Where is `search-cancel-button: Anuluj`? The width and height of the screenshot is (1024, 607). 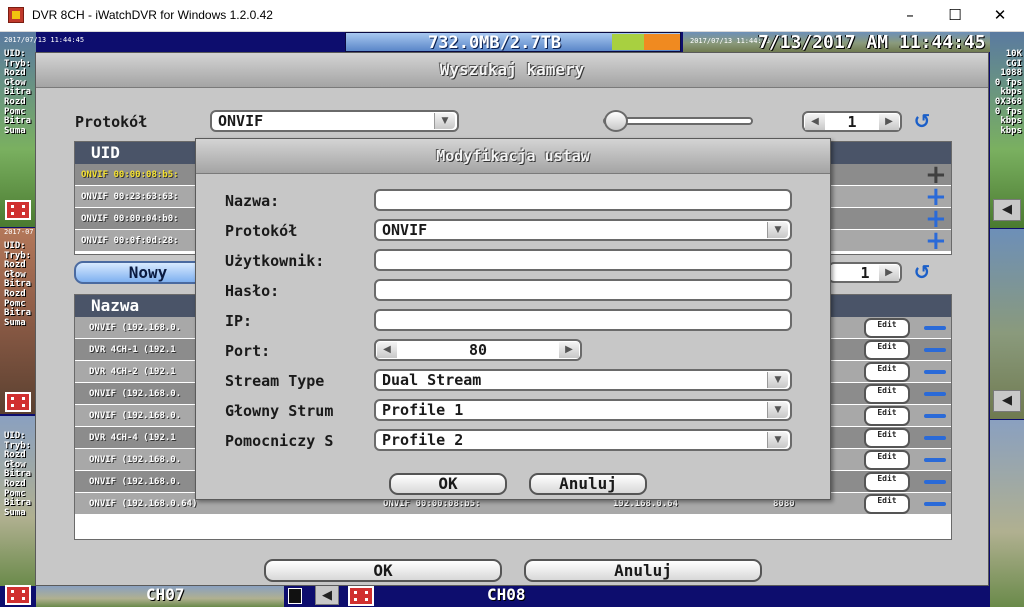 search-cancel-button: Anuluj is located at coordinates (643, 570).